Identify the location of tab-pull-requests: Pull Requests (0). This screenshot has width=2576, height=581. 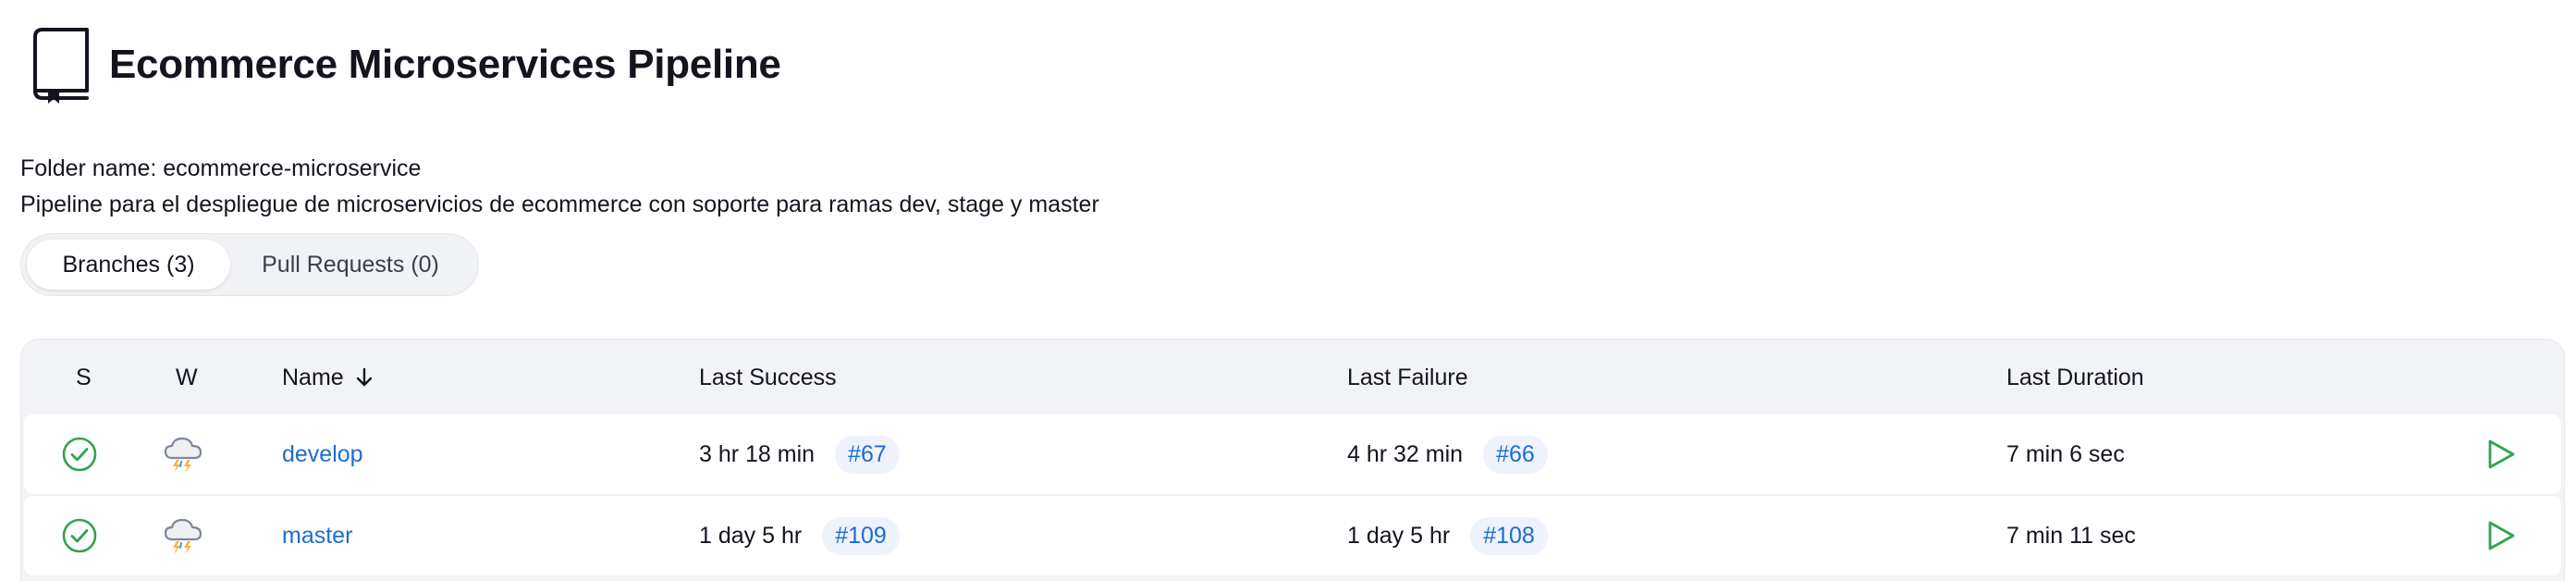
(350, 265).